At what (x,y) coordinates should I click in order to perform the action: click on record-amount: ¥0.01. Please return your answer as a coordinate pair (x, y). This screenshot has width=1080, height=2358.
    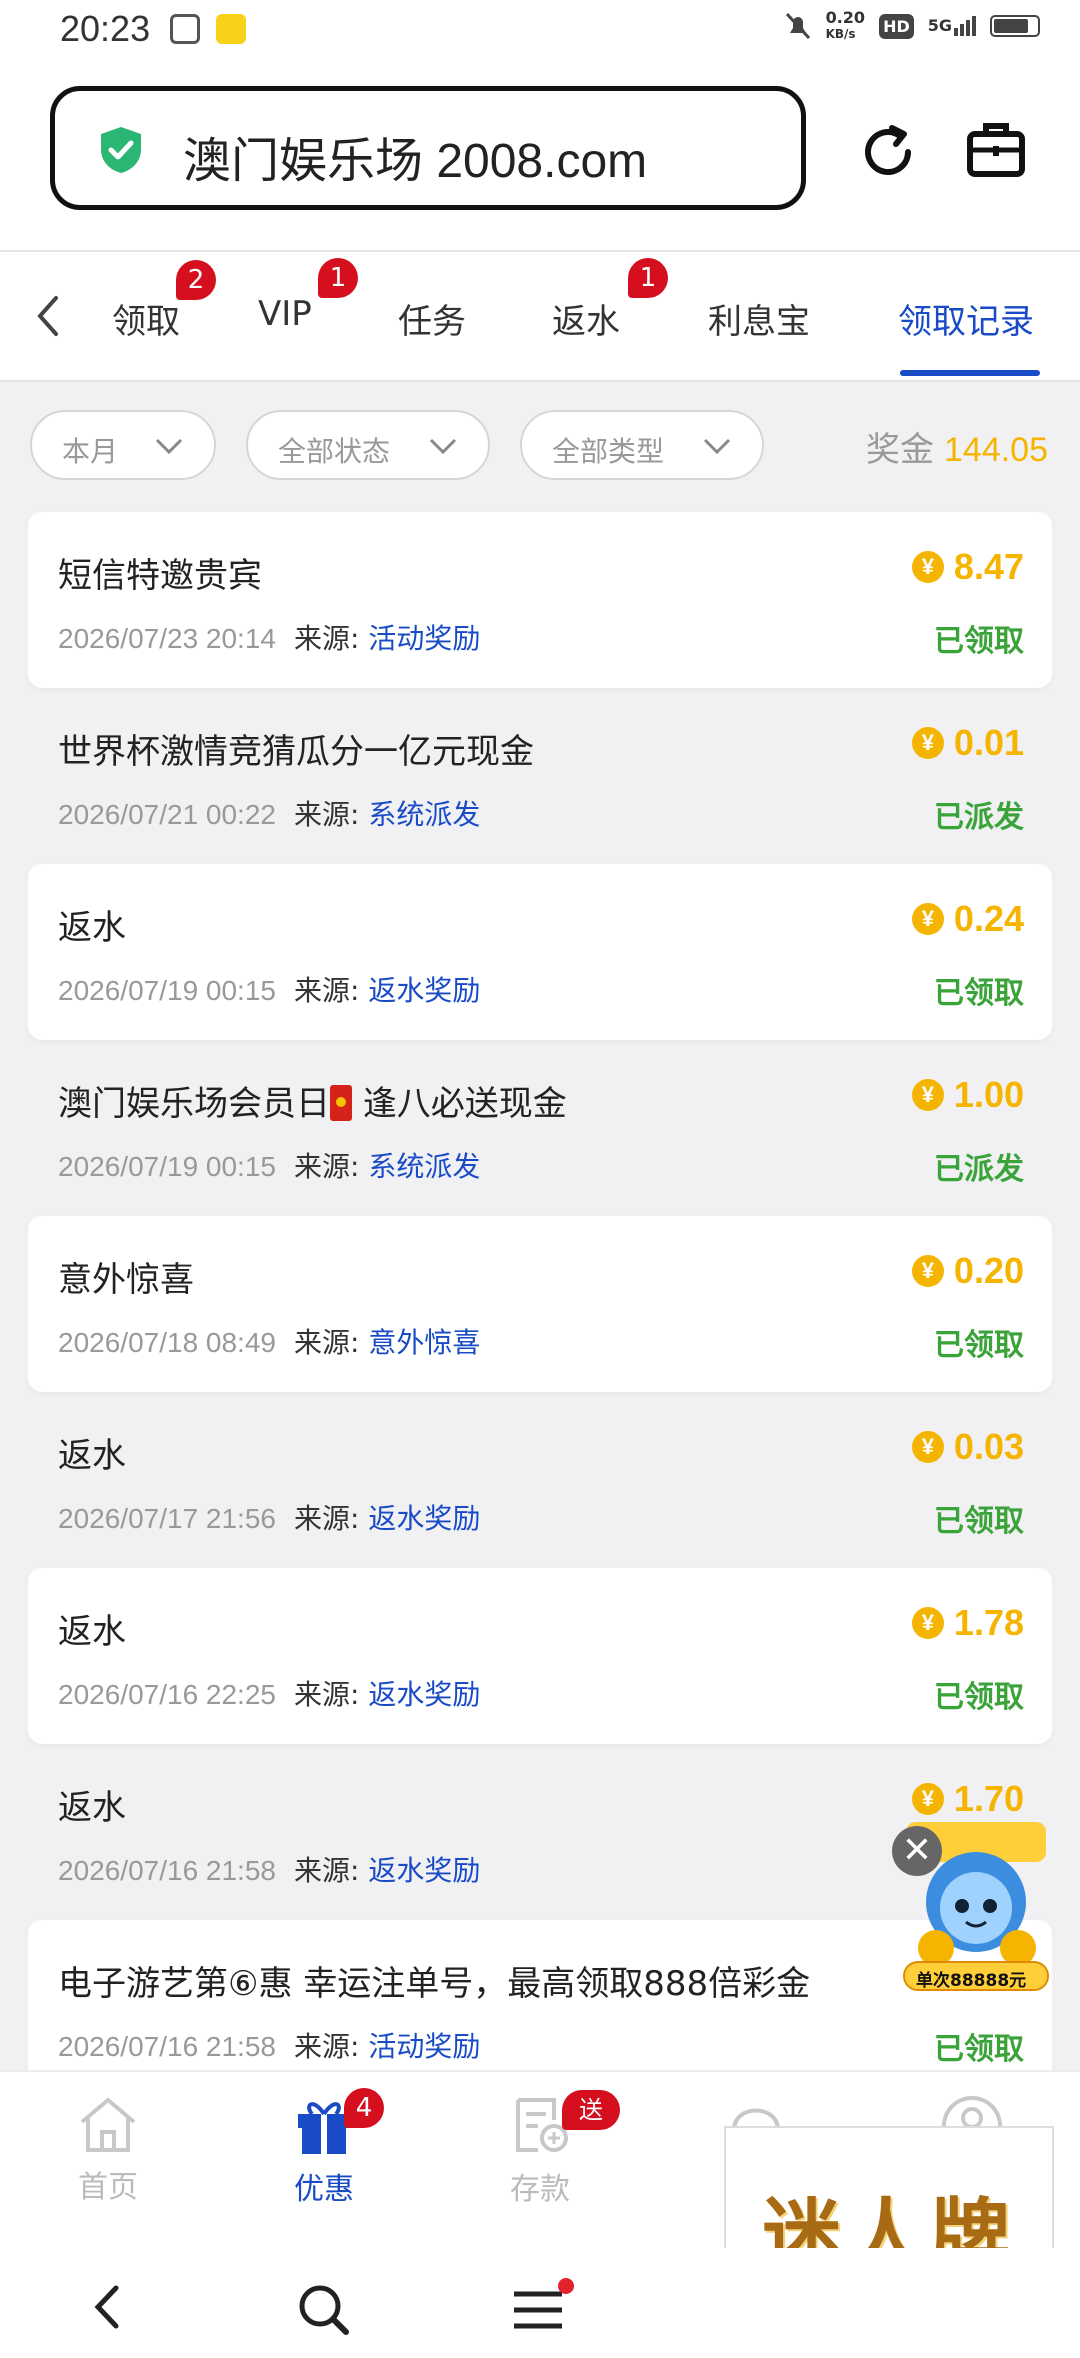
    Looking at the image, I should click on (967, 743).